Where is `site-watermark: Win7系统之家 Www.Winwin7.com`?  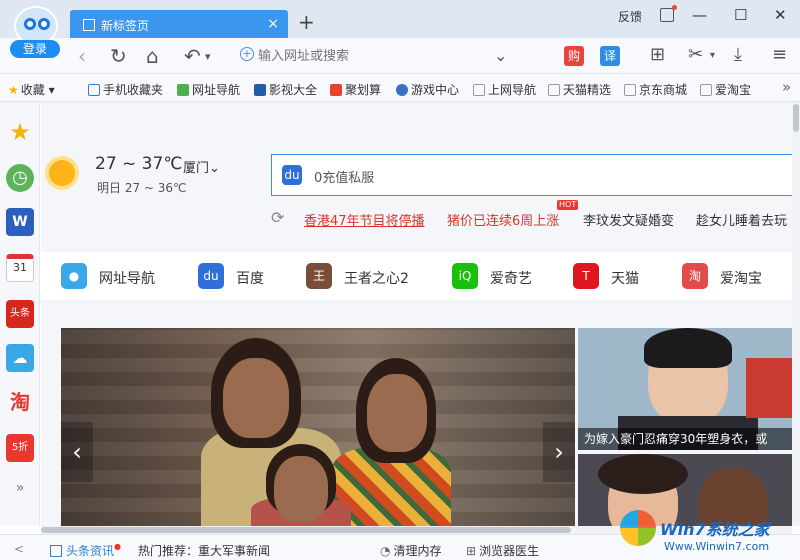 site-watermark: Win7系统之家 Www.Winwin7.com is located at coordinates (710, 533).